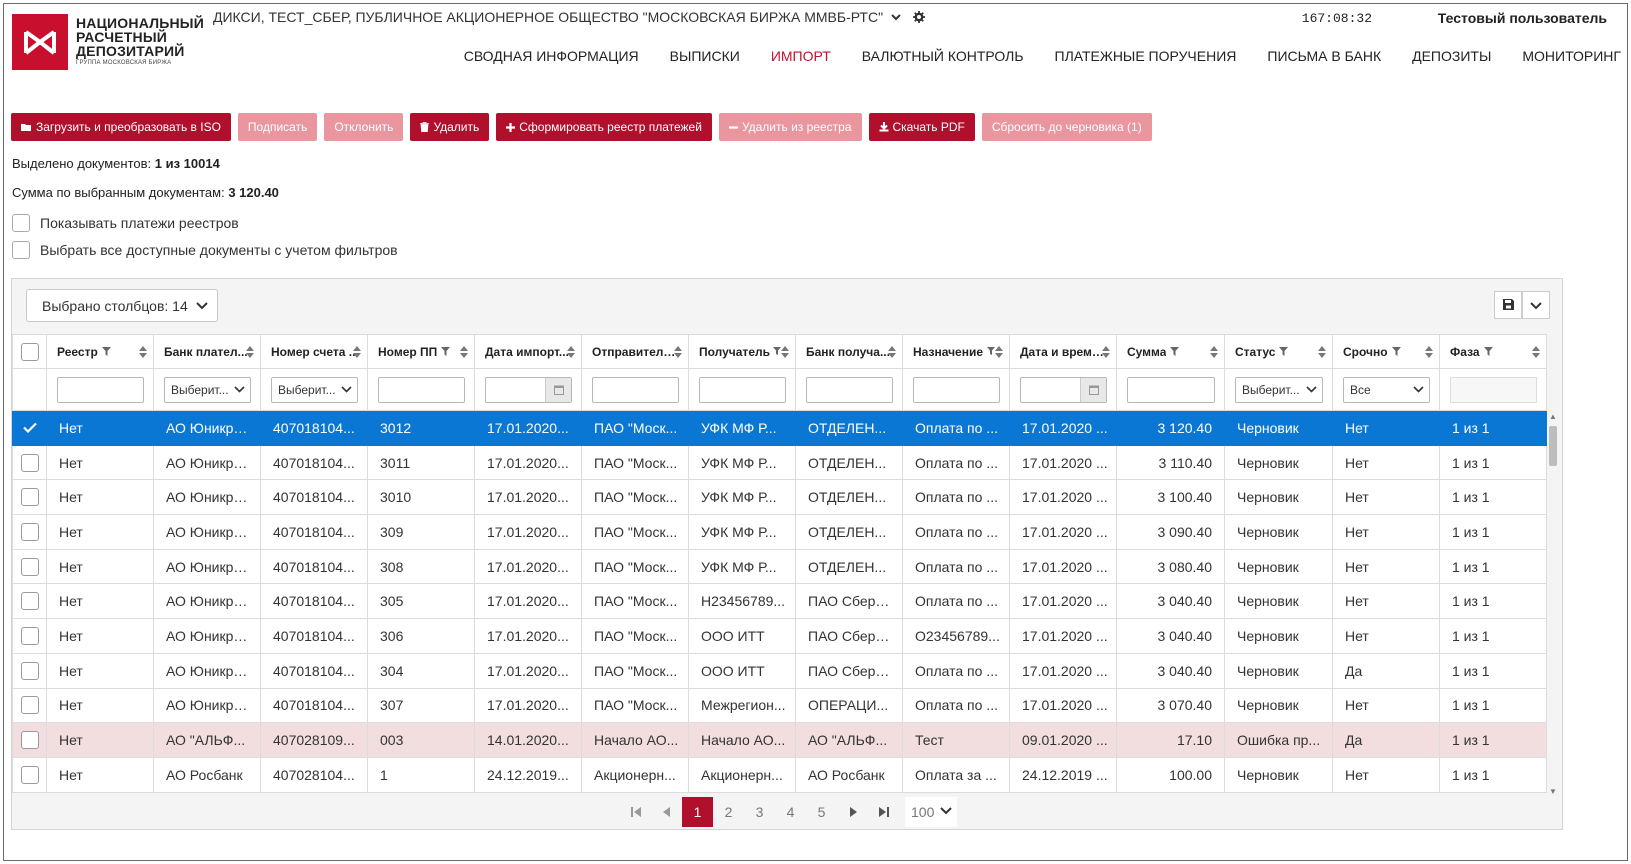  What do you see at coordinates (125, 223) in the screenshot?
I see `show-registry-payments-row: Показывать платежи реестров` at bounding box center [125, 223].